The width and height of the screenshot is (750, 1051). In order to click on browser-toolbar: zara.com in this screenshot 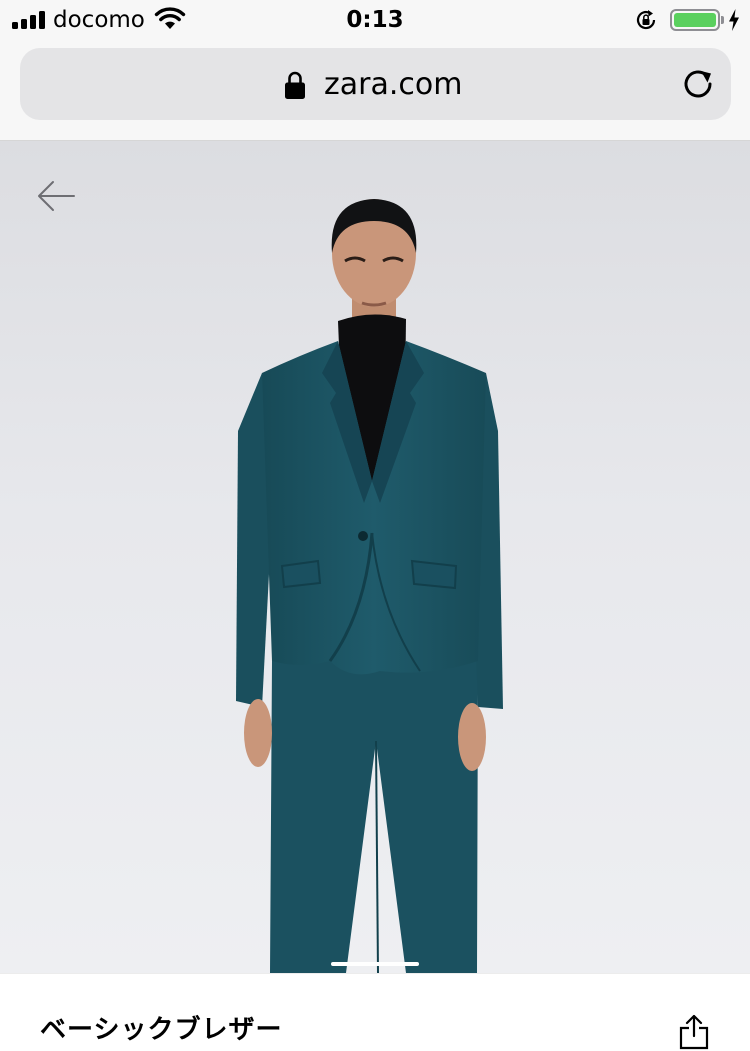, I will do `click(375, 90)`.